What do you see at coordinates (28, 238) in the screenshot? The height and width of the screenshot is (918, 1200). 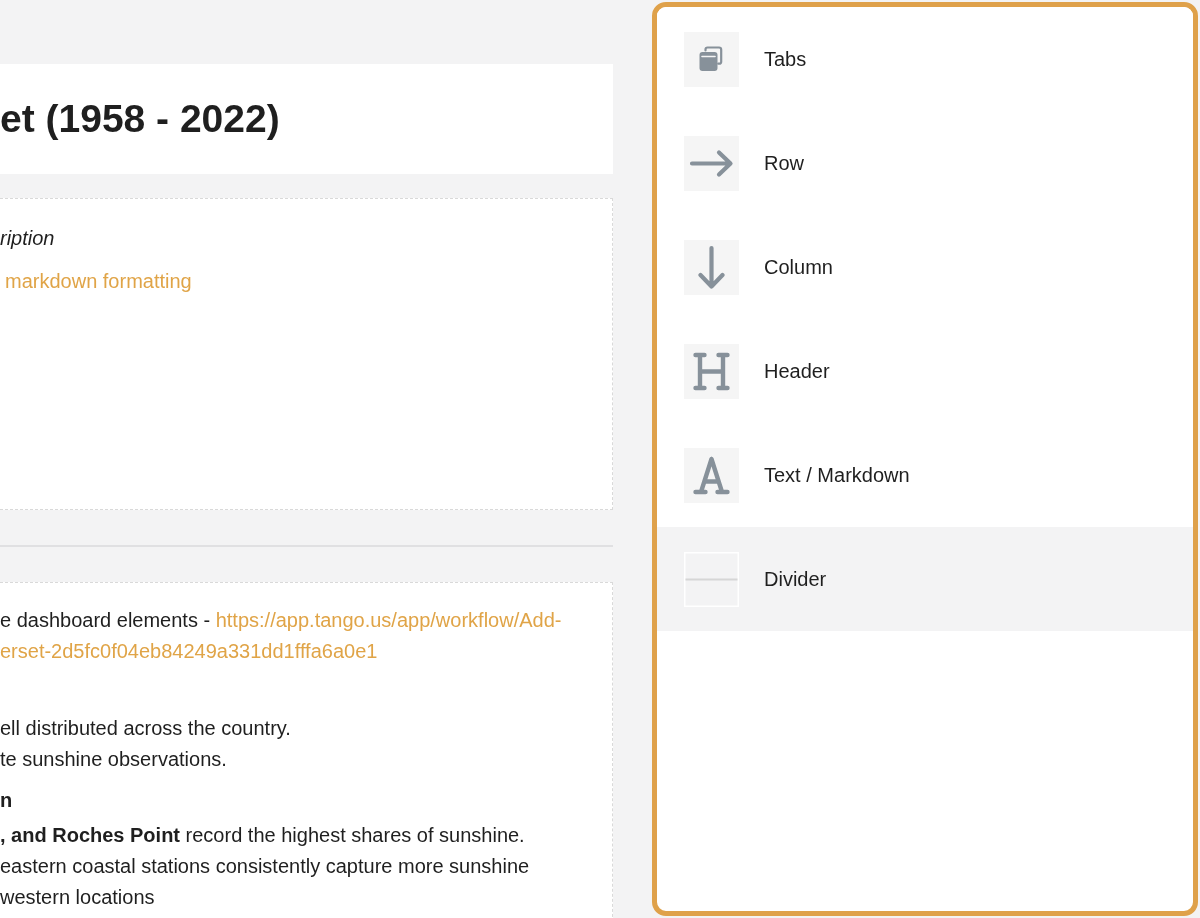 I see `description-text: ription` at bounding box center [28, 238].